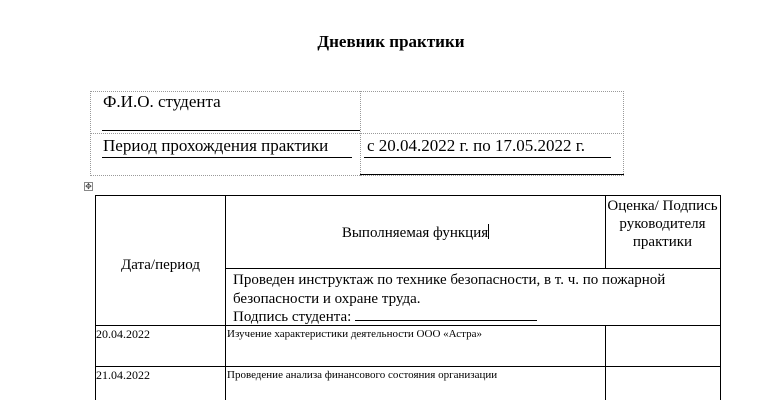 Image resolution: width=782 pixels, height=400 pixels. Describe the element at coordinates (415, 233) in the screenshot. I see `header-function: Выполняемая функция` at that location.